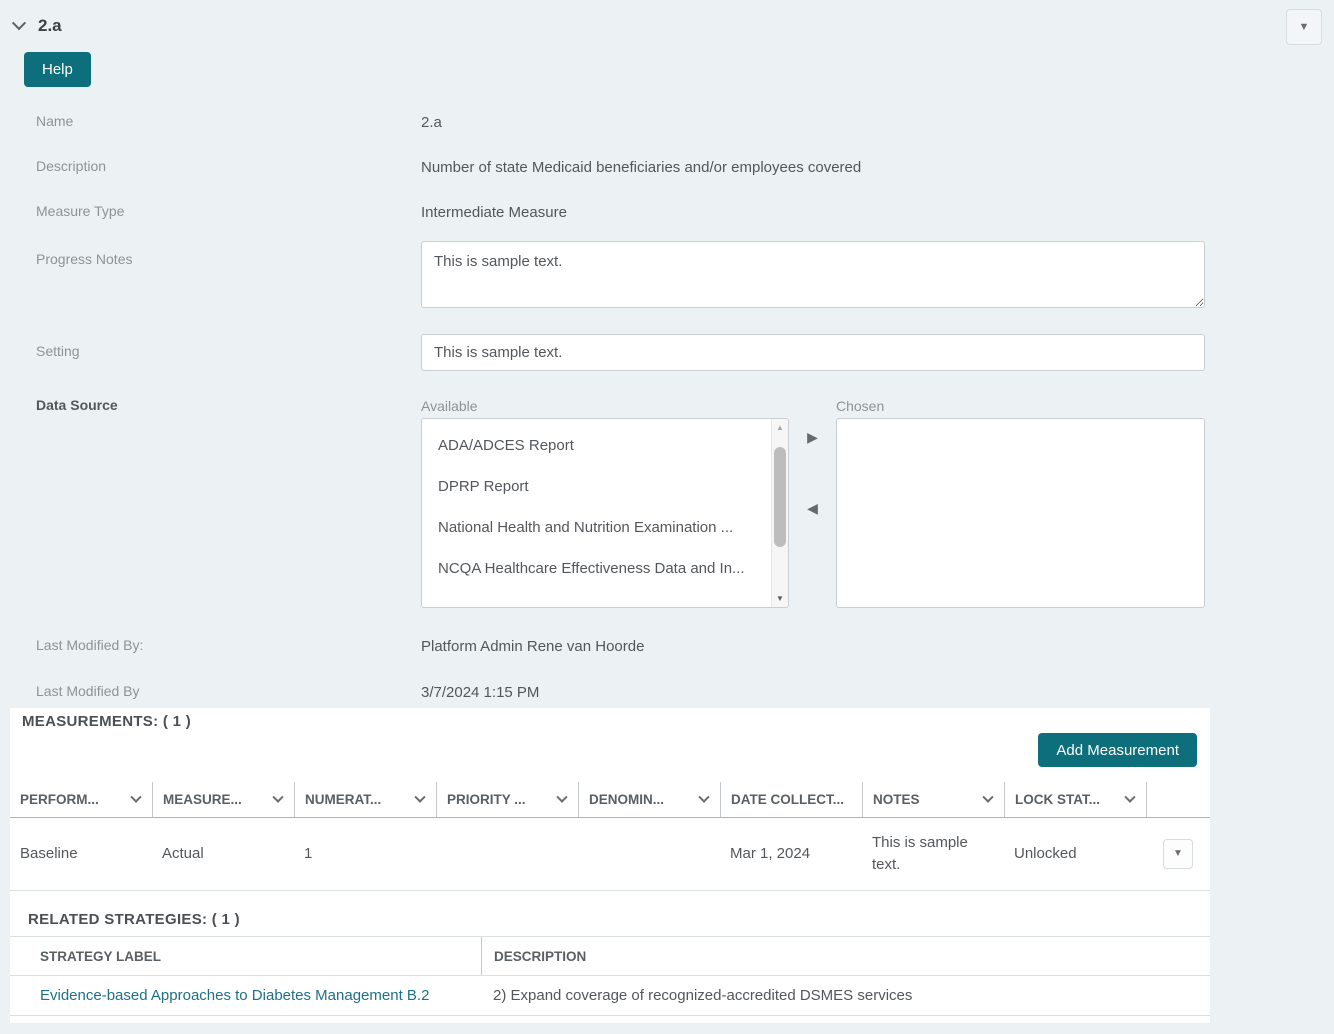  What do you see at coordinates (860, 406) in the screenshot?
I see `chosen-list-label: Chosen` at bounding box center [860, 406].